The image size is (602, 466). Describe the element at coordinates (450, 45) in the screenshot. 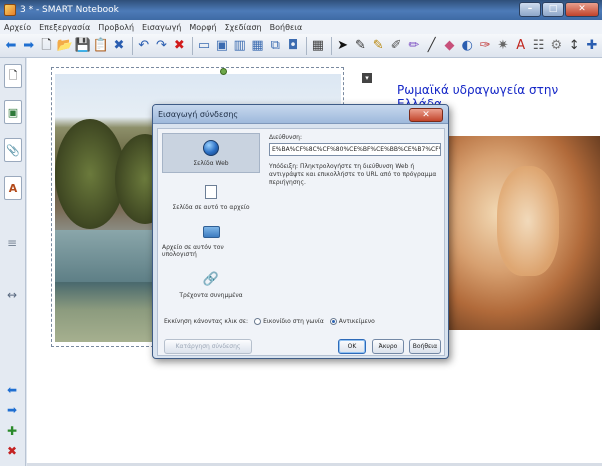

I see `eraser-icon: ◆` at that location.